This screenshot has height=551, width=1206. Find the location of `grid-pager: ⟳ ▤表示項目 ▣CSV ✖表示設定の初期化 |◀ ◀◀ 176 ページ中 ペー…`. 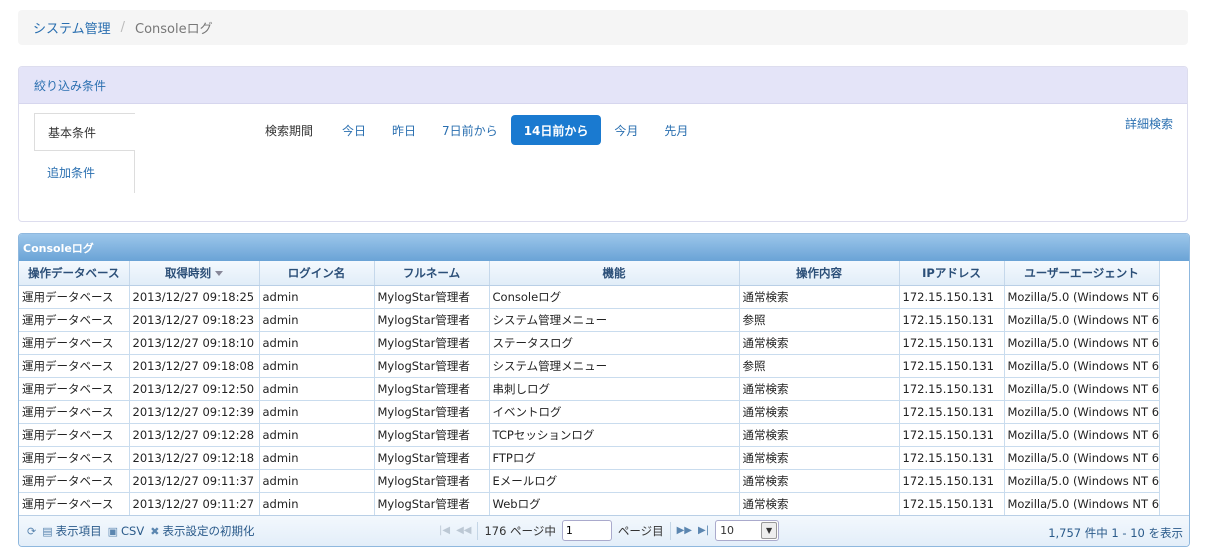

grid-pager: ⟳ ▤表示項目 ▣CSV ✖表示設定の初期化 |◀ ◀◀ 176 ページ中 ペー… is located at coordinates (604, 530).